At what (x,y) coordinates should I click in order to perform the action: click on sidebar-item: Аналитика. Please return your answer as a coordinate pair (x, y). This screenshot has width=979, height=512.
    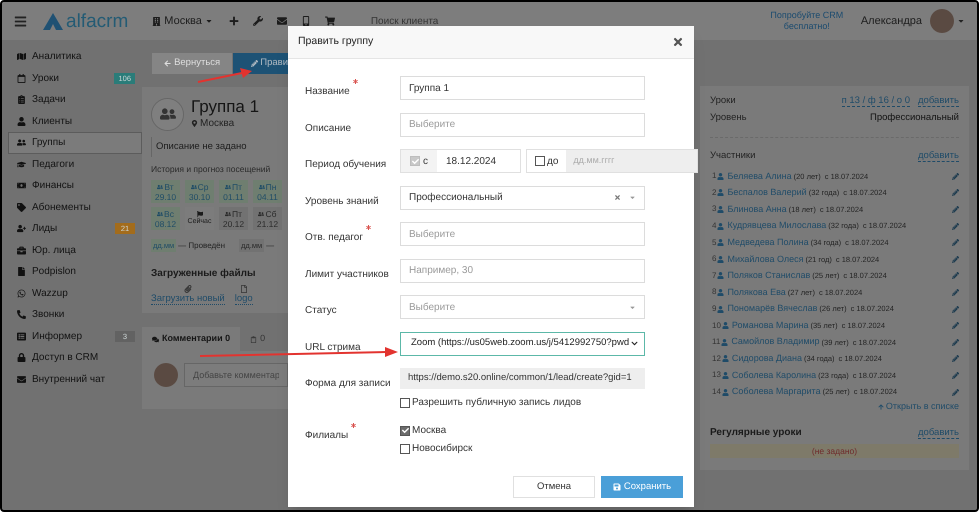
    Looking at the image, I should click on (75, 57).